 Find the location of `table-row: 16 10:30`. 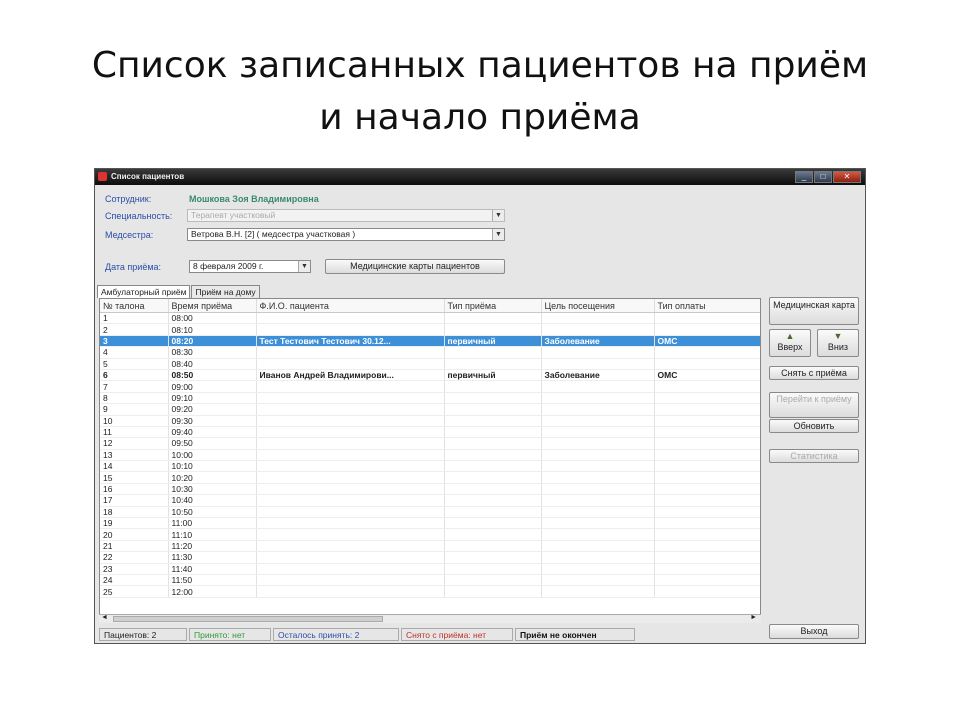

table-row: 16 10:30 is located at coordinates (430, 489).